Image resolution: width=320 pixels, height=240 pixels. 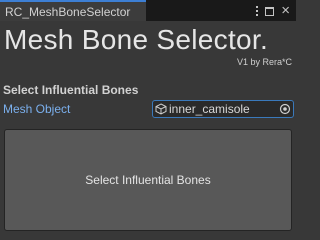 What do you see at coordinates (257, 11) in the screenshot?
I see `kebab-menu-icon` at bounding box center [257, 11].